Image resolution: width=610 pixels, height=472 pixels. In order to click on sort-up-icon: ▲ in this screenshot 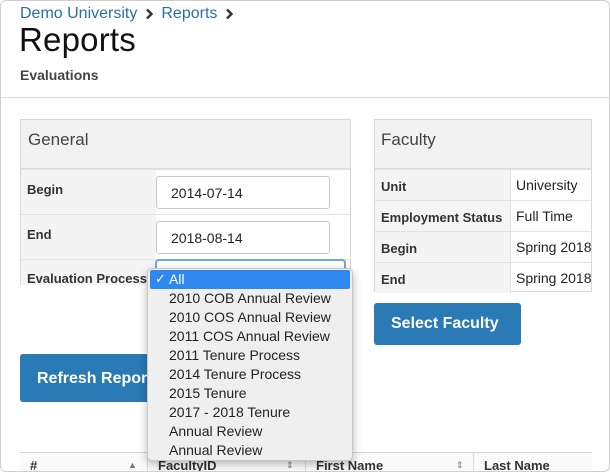, I will do `click(132, 465)`.